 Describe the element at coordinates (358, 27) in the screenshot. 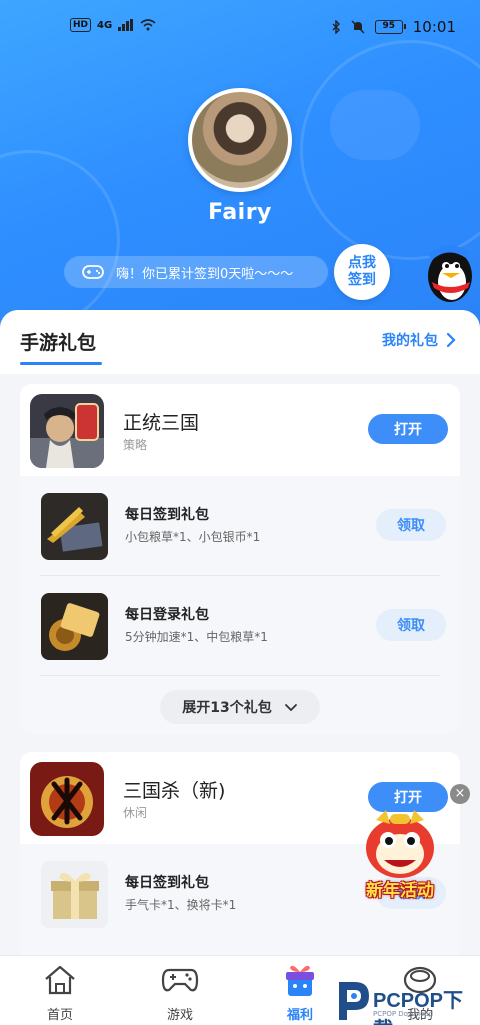

I see `mute-icon` at that location.